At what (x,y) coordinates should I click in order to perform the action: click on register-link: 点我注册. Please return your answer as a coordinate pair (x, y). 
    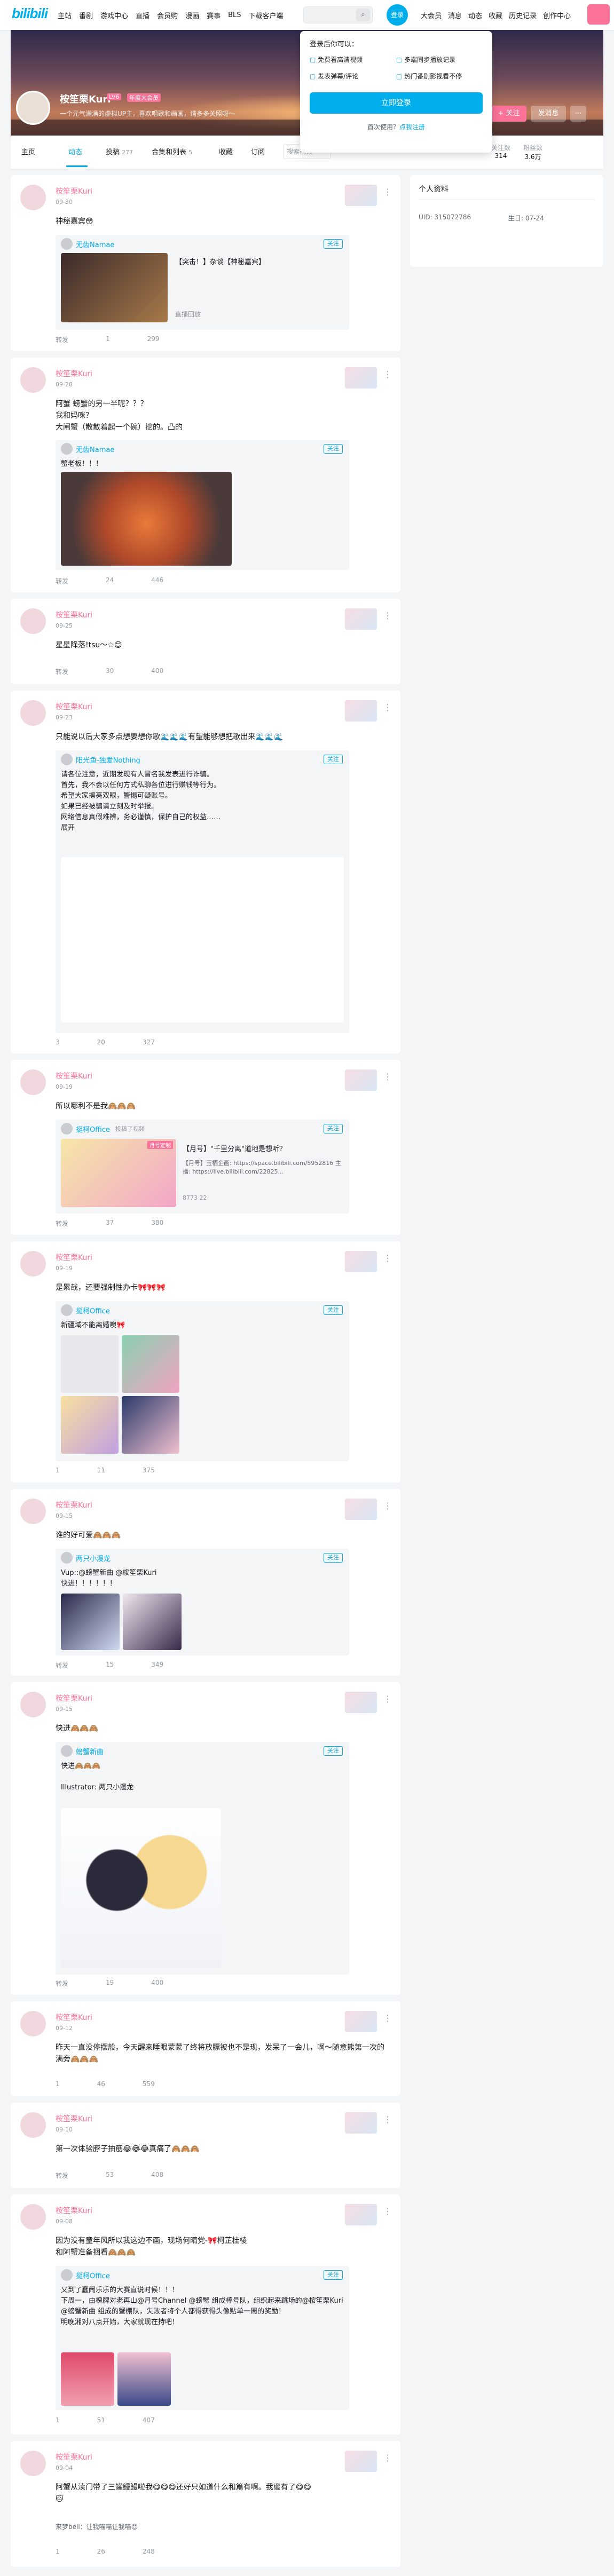
    Looking at the image, I should click on (412, 127).